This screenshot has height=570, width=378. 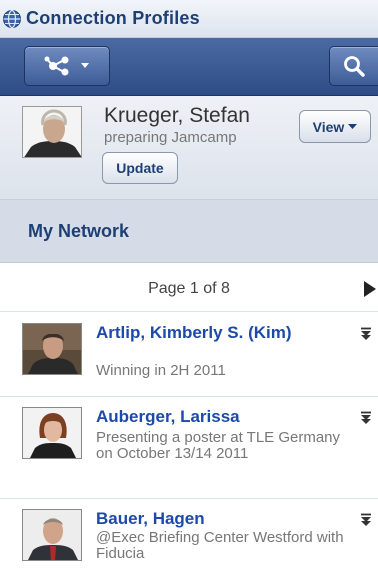 What do you see at coordinates (216, 332) in the screenshot?
I see `contact-name: Artlip, Kimberly S. (Kim)` at bounding box center [216, 332].